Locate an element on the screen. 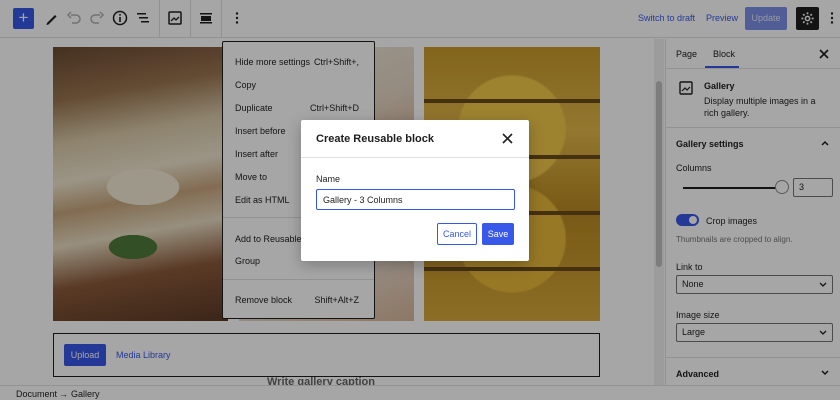 This screenshot has width=840, height=400. close-icon is located at coordinates (507, 138).